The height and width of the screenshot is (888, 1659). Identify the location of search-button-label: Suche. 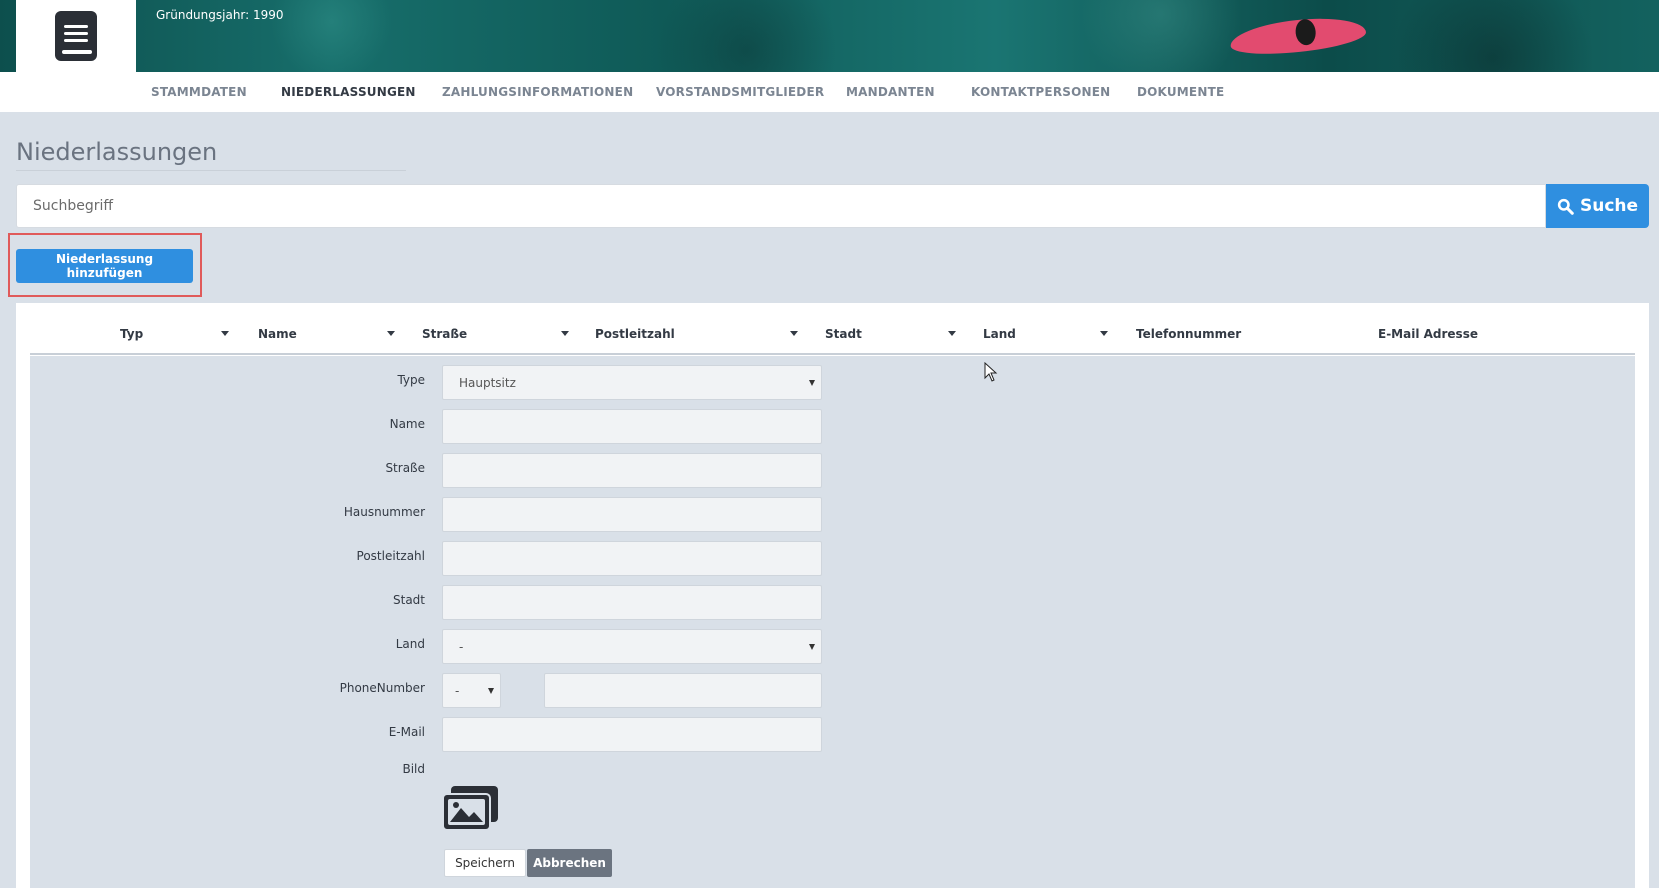
(1609, 206).